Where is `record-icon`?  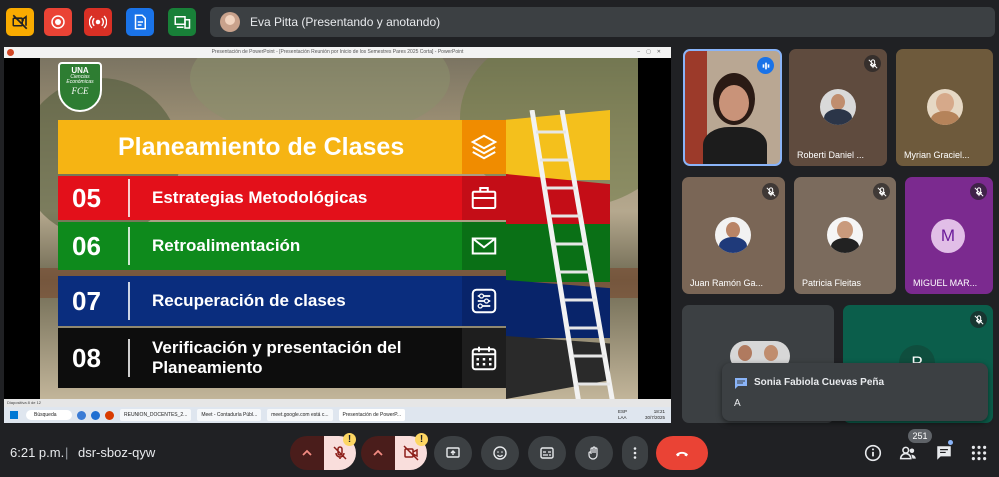
record-icon is located at coordinates (58, 22).